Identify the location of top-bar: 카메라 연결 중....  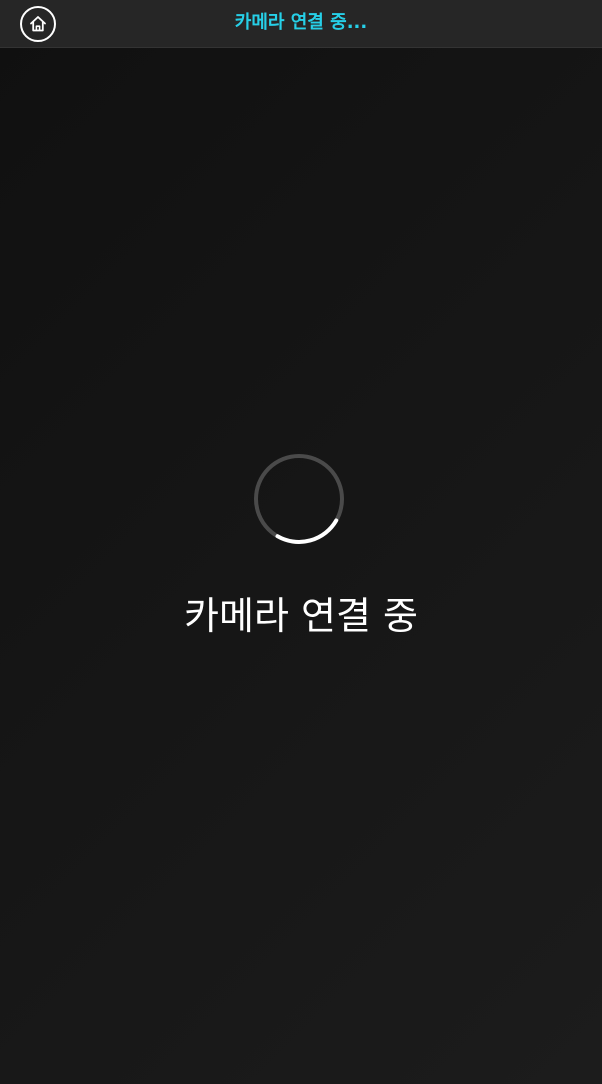
(301, 24).